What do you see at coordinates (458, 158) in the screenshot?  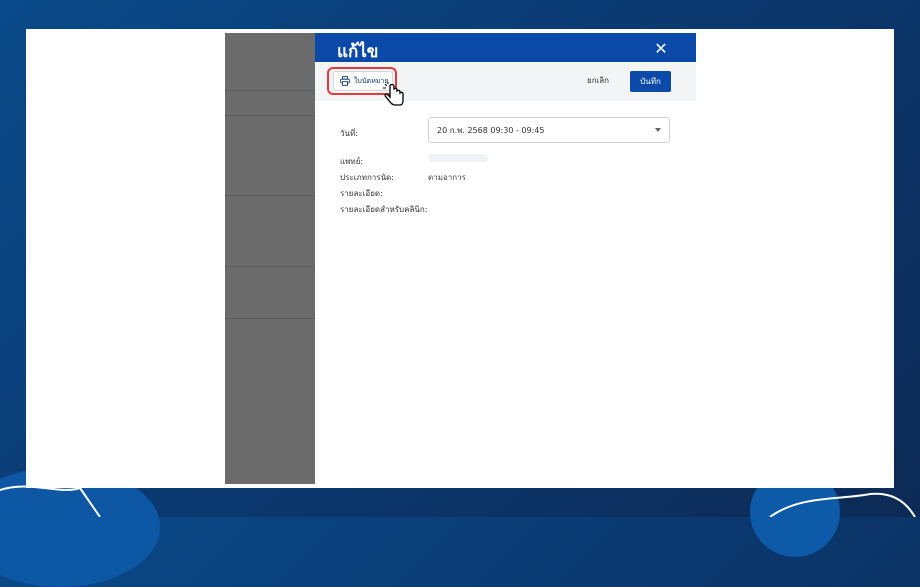 I see `doctor-value-redacted` at bounding box center [458, 158].